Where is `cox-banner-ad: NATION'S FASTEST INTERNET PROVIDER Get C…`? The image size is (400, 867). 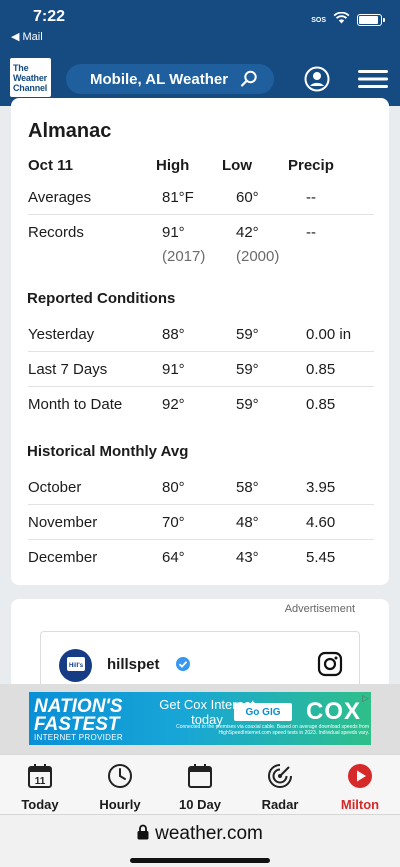
cox-banner-ad: NATION'S FASTEST INTERNET PROVIDER Get C… is located at coordinates (200, 718).